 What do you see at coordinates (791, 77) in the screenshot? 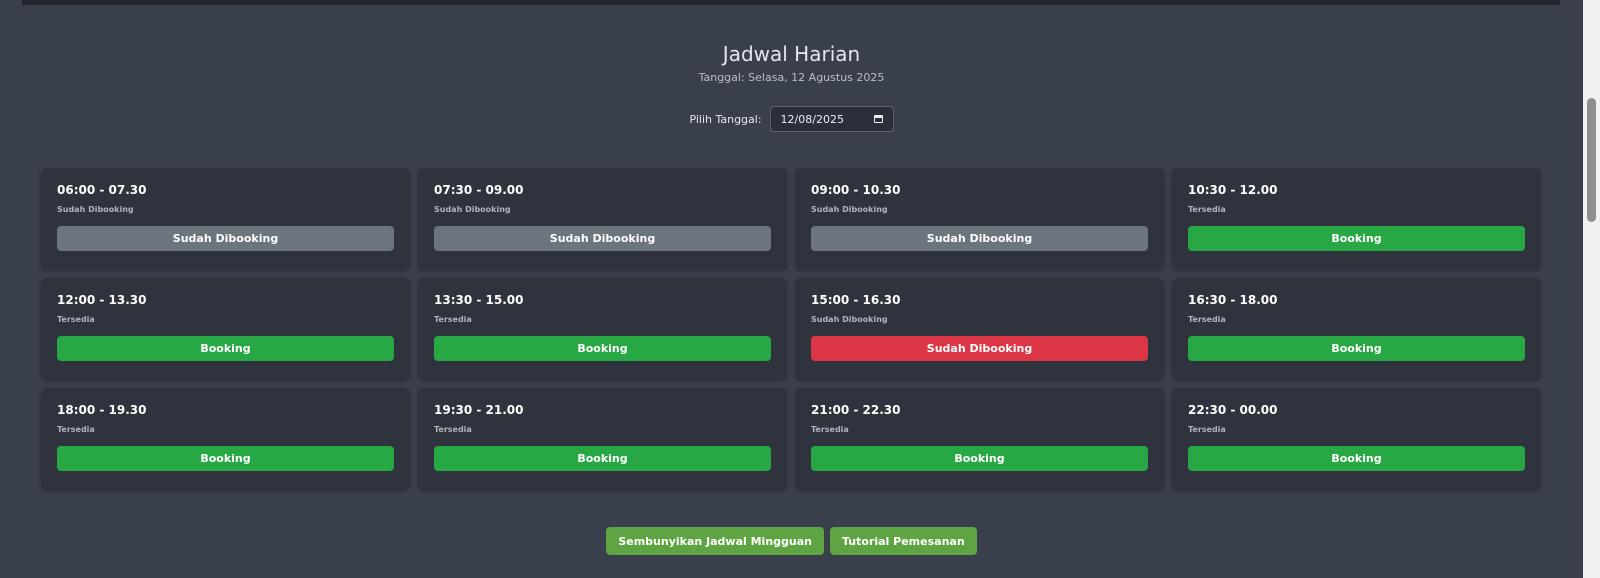
I see `date-subtitle: Tanggal: Selasa, 12 Agustus 2025` at bounding box center [791, 77].